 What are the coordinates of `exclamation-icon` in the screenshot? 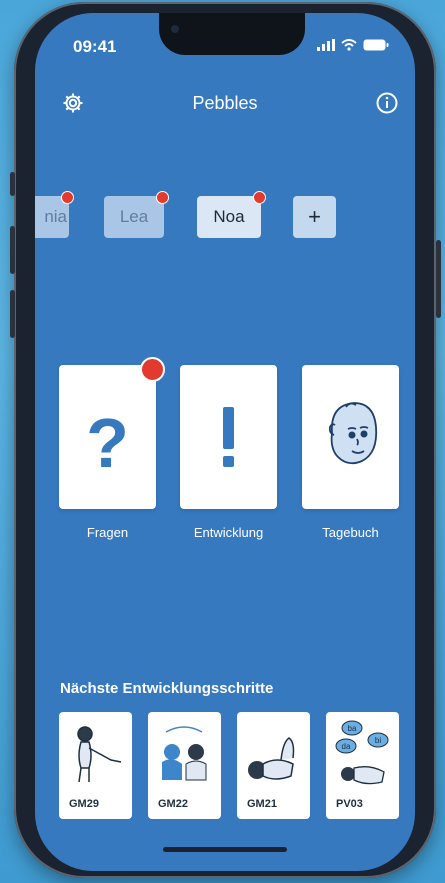 It's located at (228, 437).